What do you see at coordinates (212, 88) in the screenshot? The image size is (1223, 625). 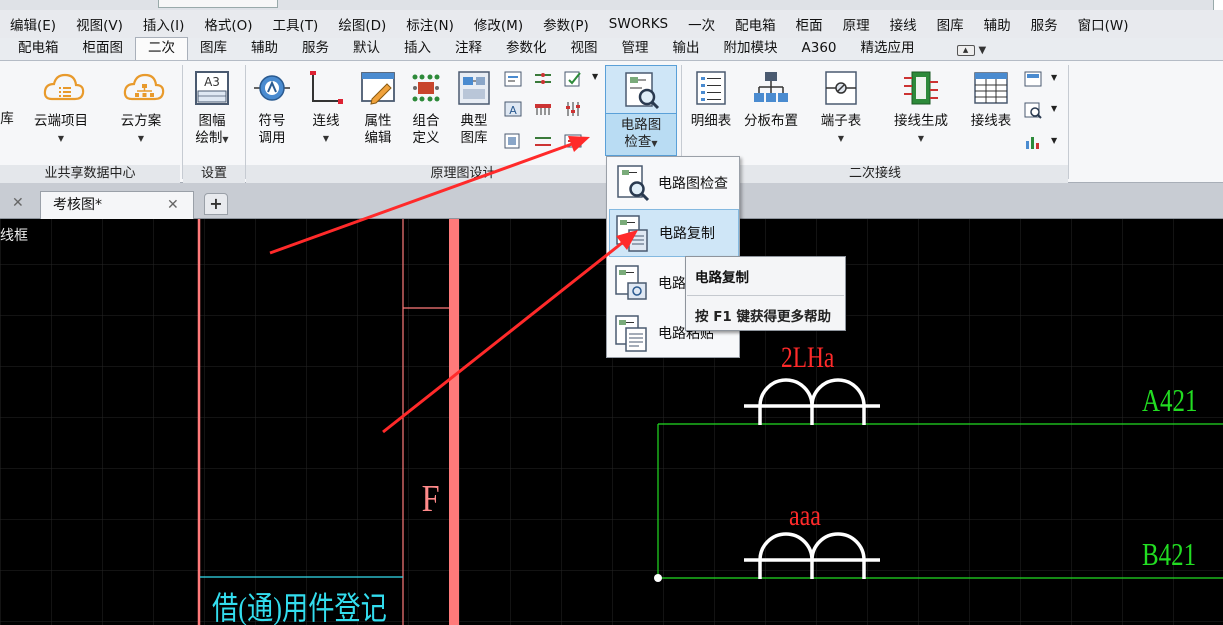 I see `frame-a3-icon: A3` at bounding box center [212, 88].